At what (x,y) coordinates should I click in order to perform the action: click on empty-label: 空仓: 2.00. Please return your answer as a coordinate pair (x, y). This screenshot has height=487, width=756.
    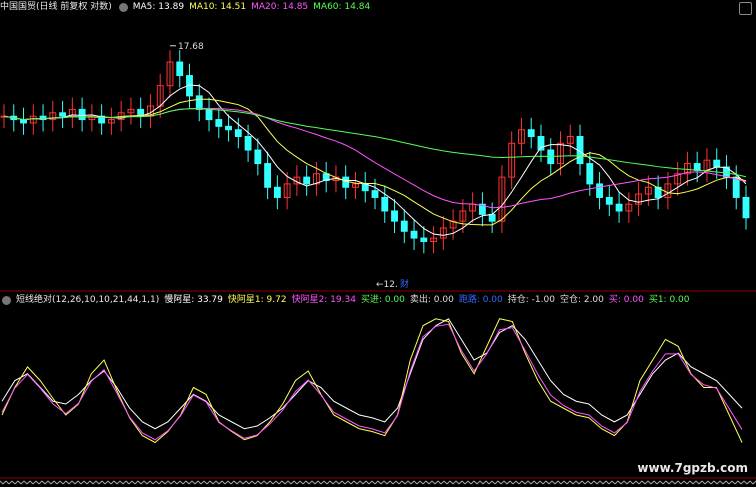
    Looking at the image, I should click on (581, 300).